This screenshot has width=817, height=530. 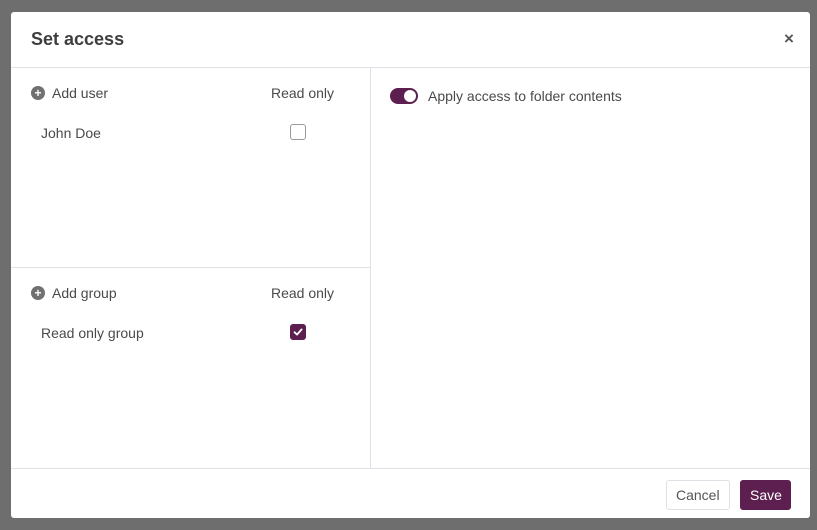 I want to click on add-user-button: + Add user, so click(x=69, y=93).